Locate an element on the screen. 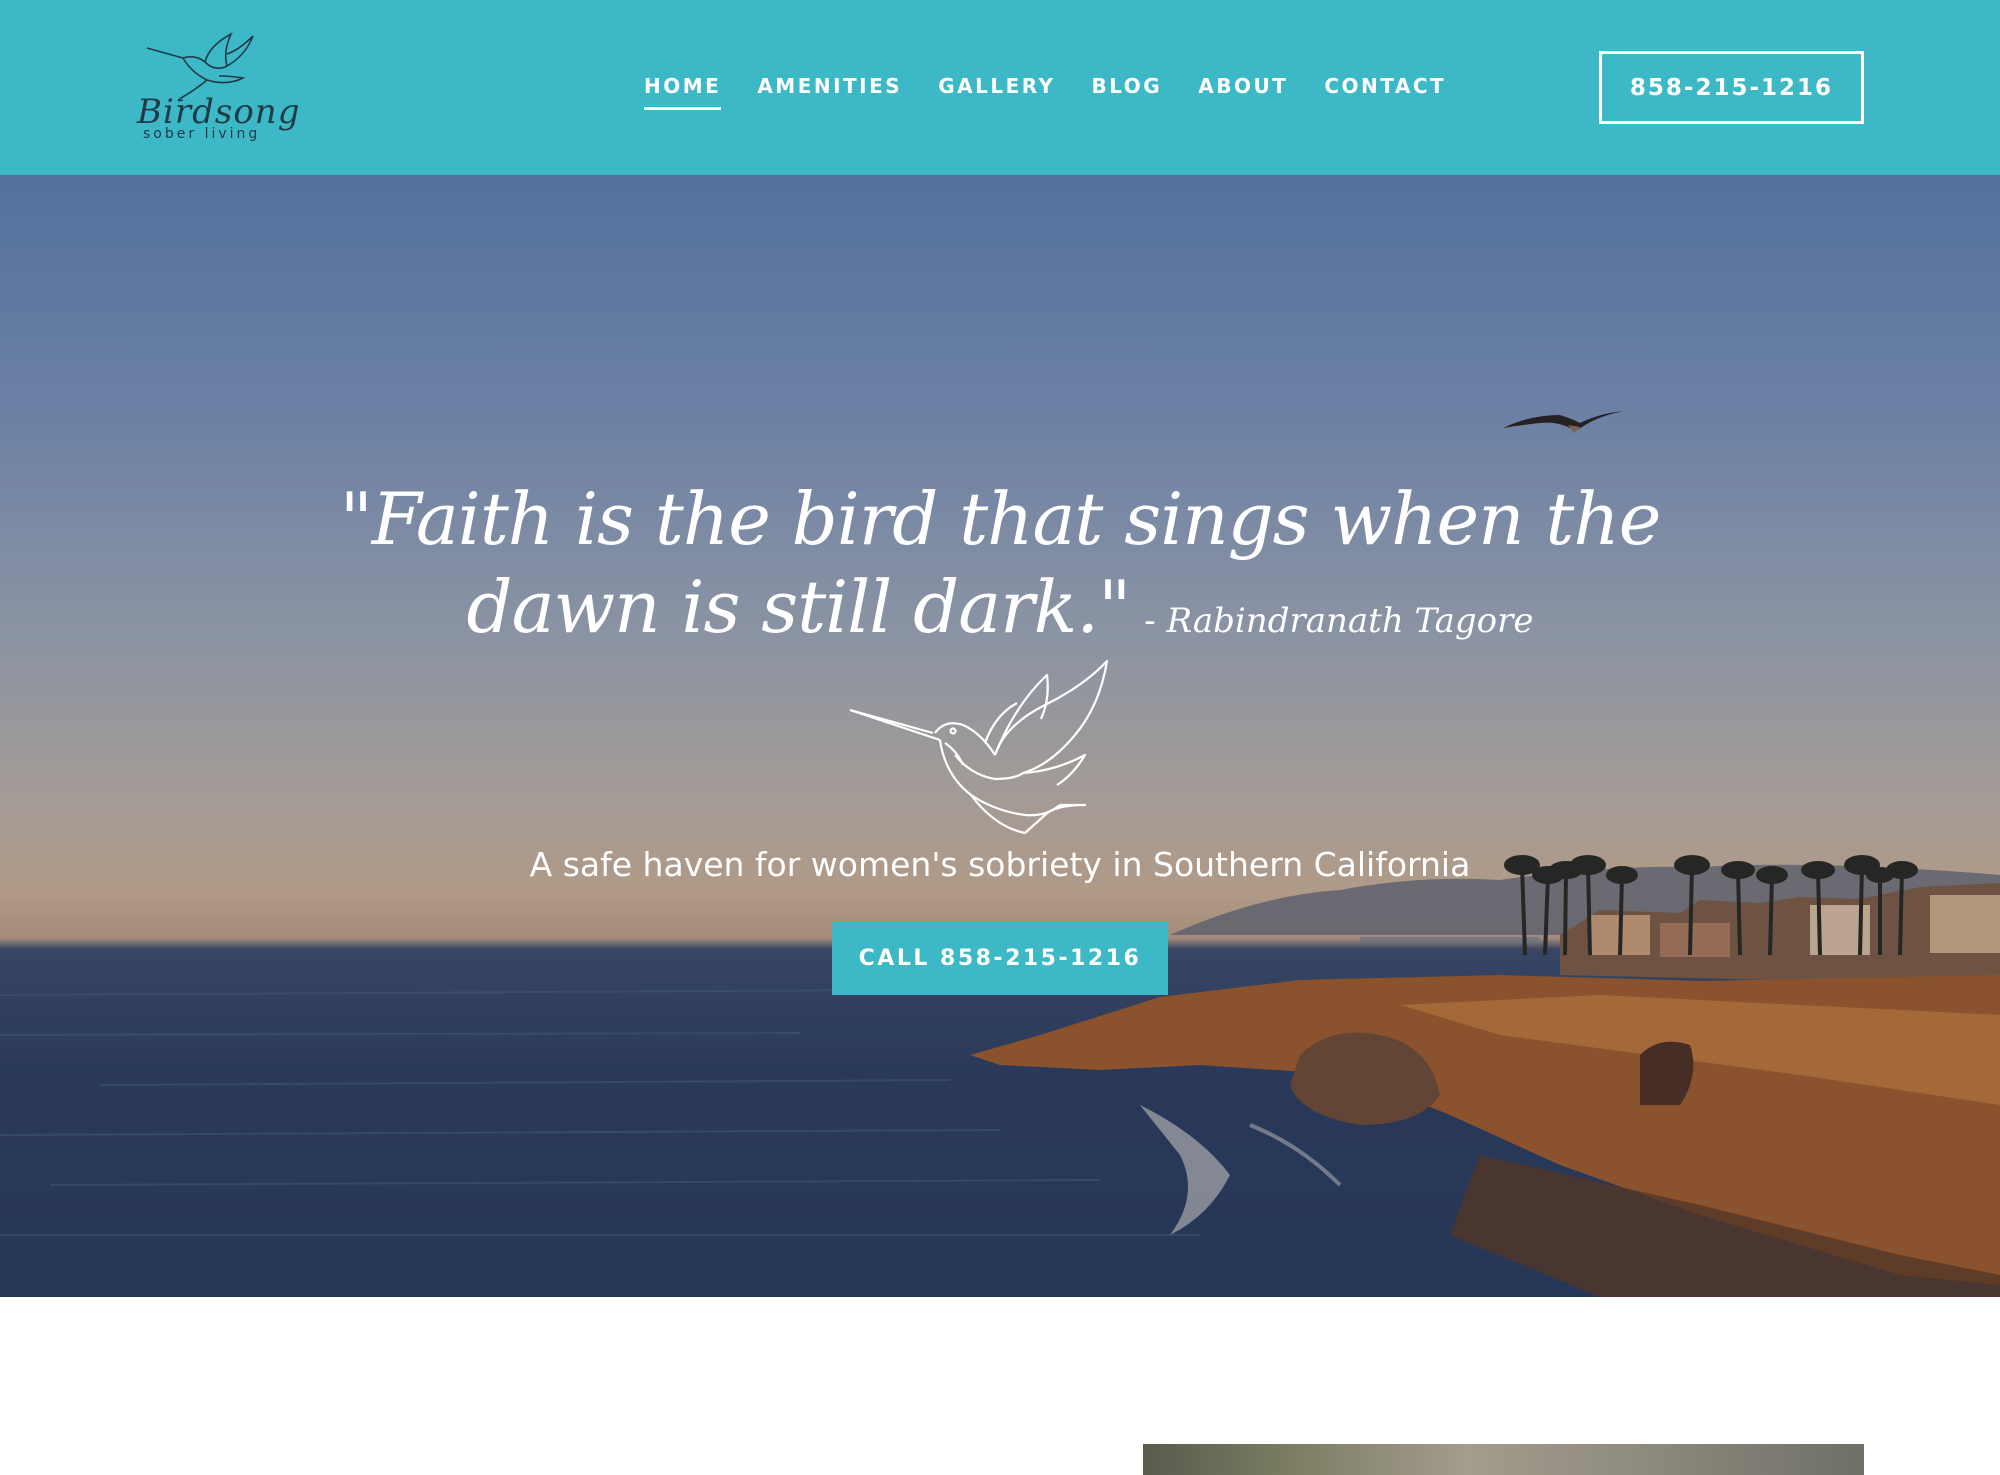  nav-blog: BLOG is located at coordinates (1127, 90).